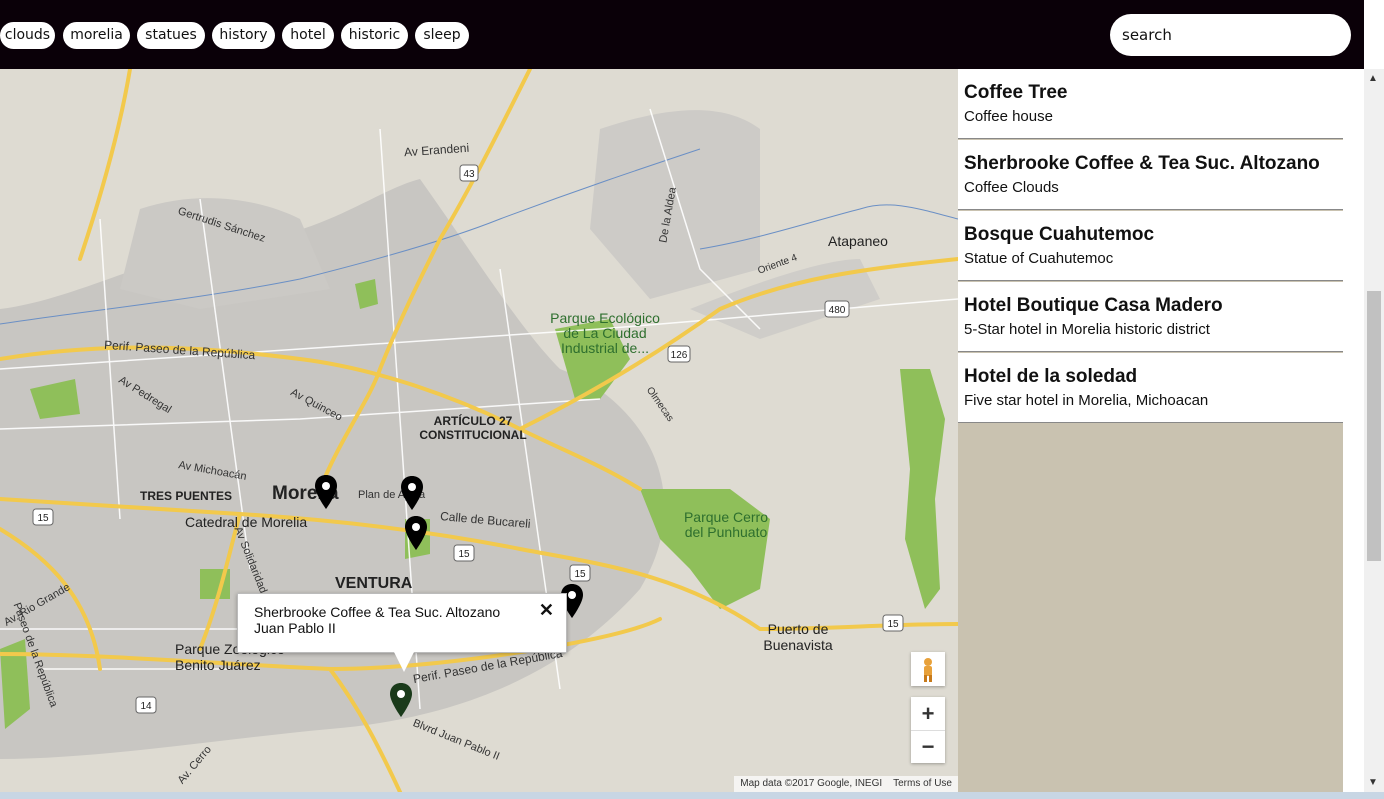 The image size is (1384, 799). Describe the element at coordinates (837, 310) in the screenshot. I see `shield-label: 480` at that location.